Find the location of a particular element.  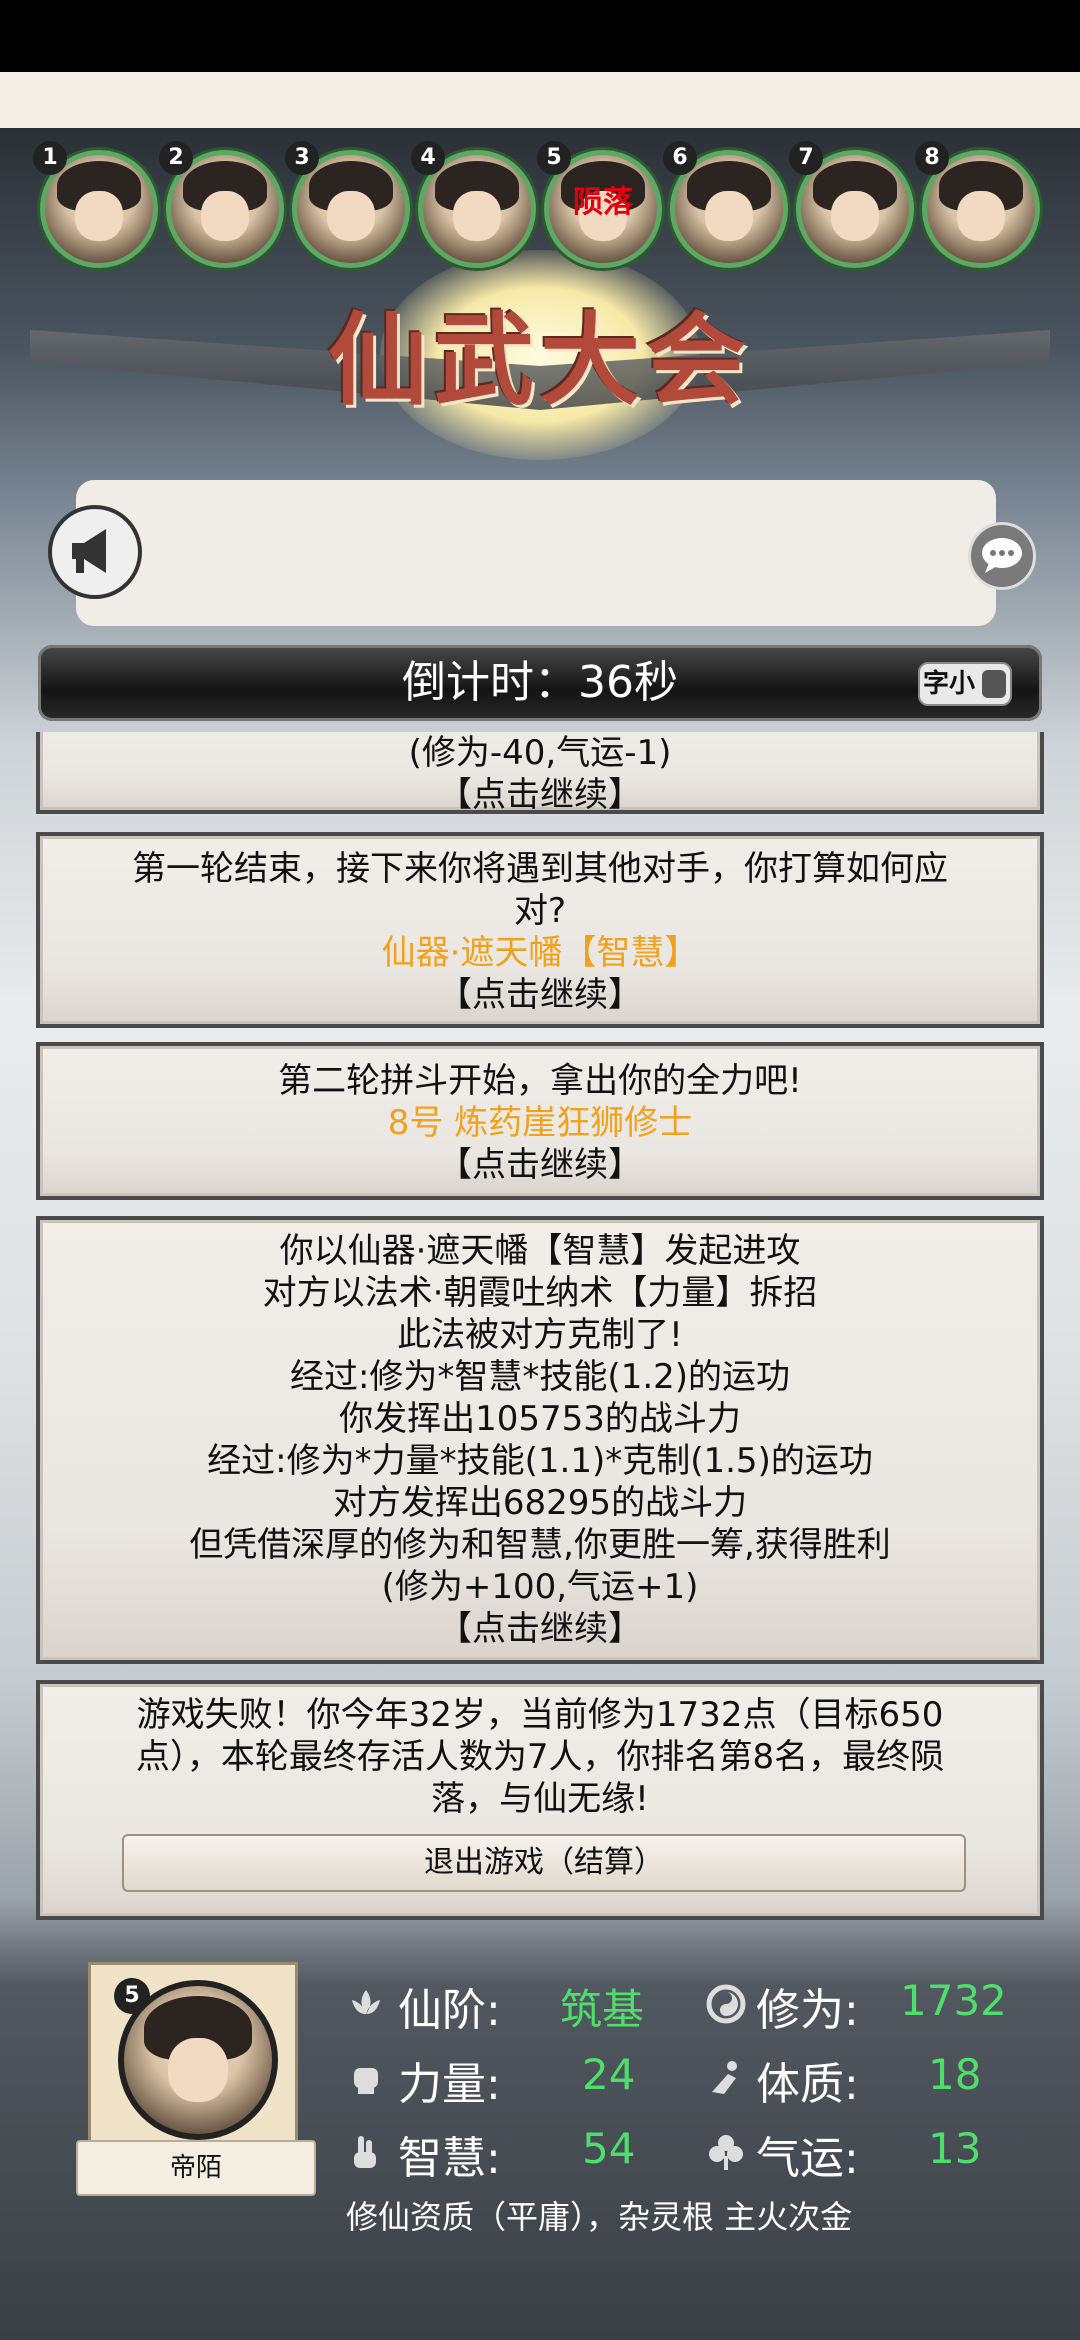

toggle-knob is located at coordinates (994, 684).